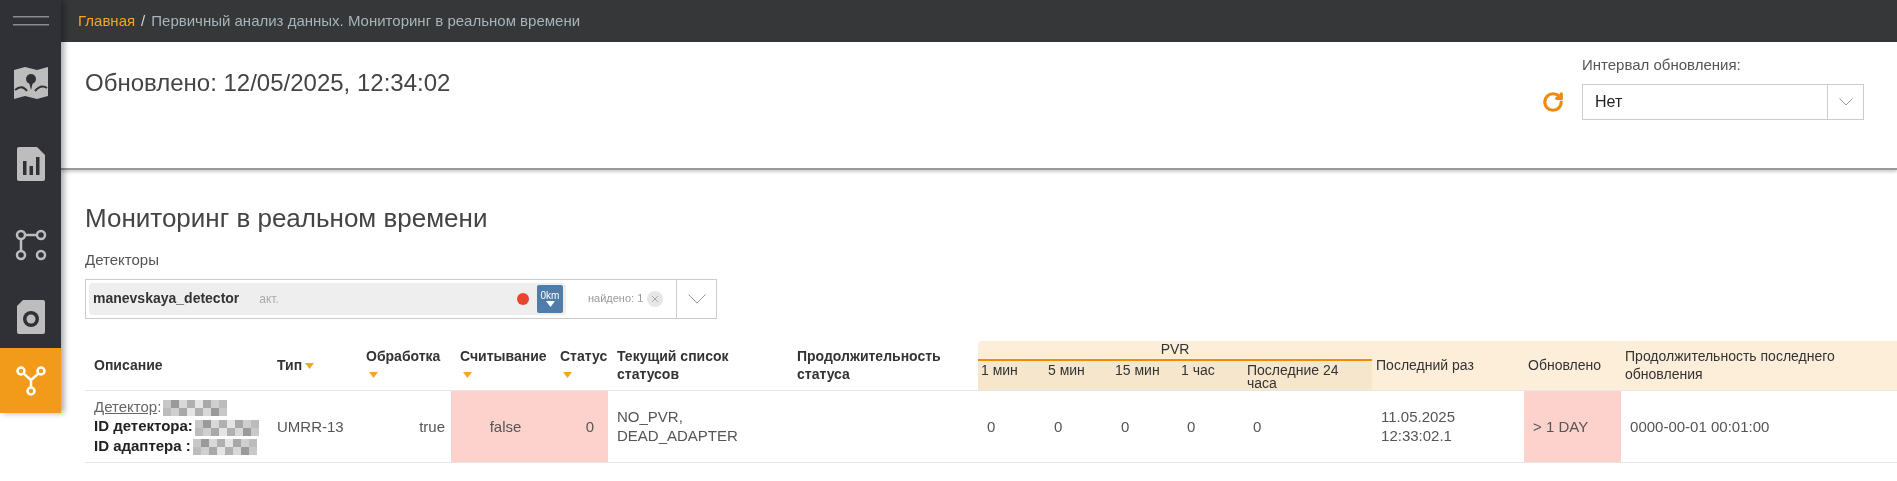 The height and width of the screenshot is (481, 1897). What do you see at coordinates (30, 82) in the screenshot?
I see `map-pin-icon` at bounding box center [30, 82].